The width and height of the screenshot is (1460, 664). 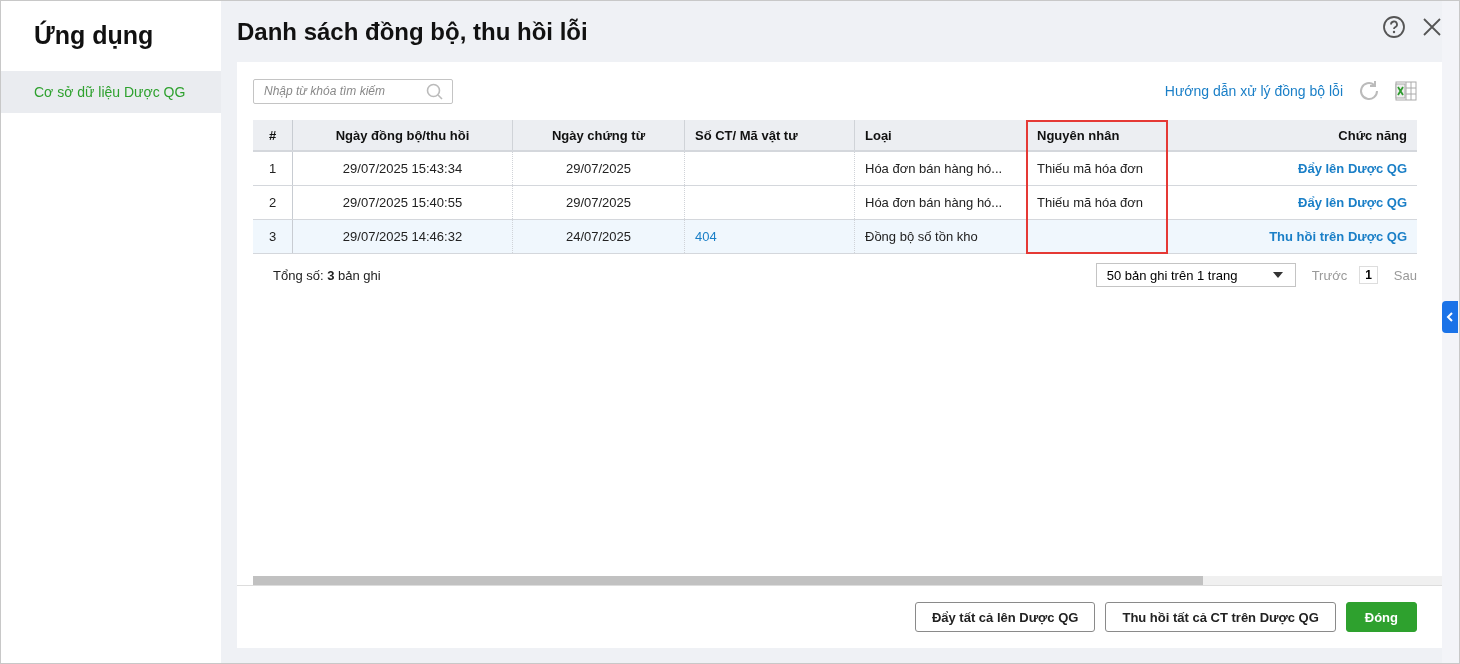 I want to click on close-button: Đóng, so click(x=1381, y=617).